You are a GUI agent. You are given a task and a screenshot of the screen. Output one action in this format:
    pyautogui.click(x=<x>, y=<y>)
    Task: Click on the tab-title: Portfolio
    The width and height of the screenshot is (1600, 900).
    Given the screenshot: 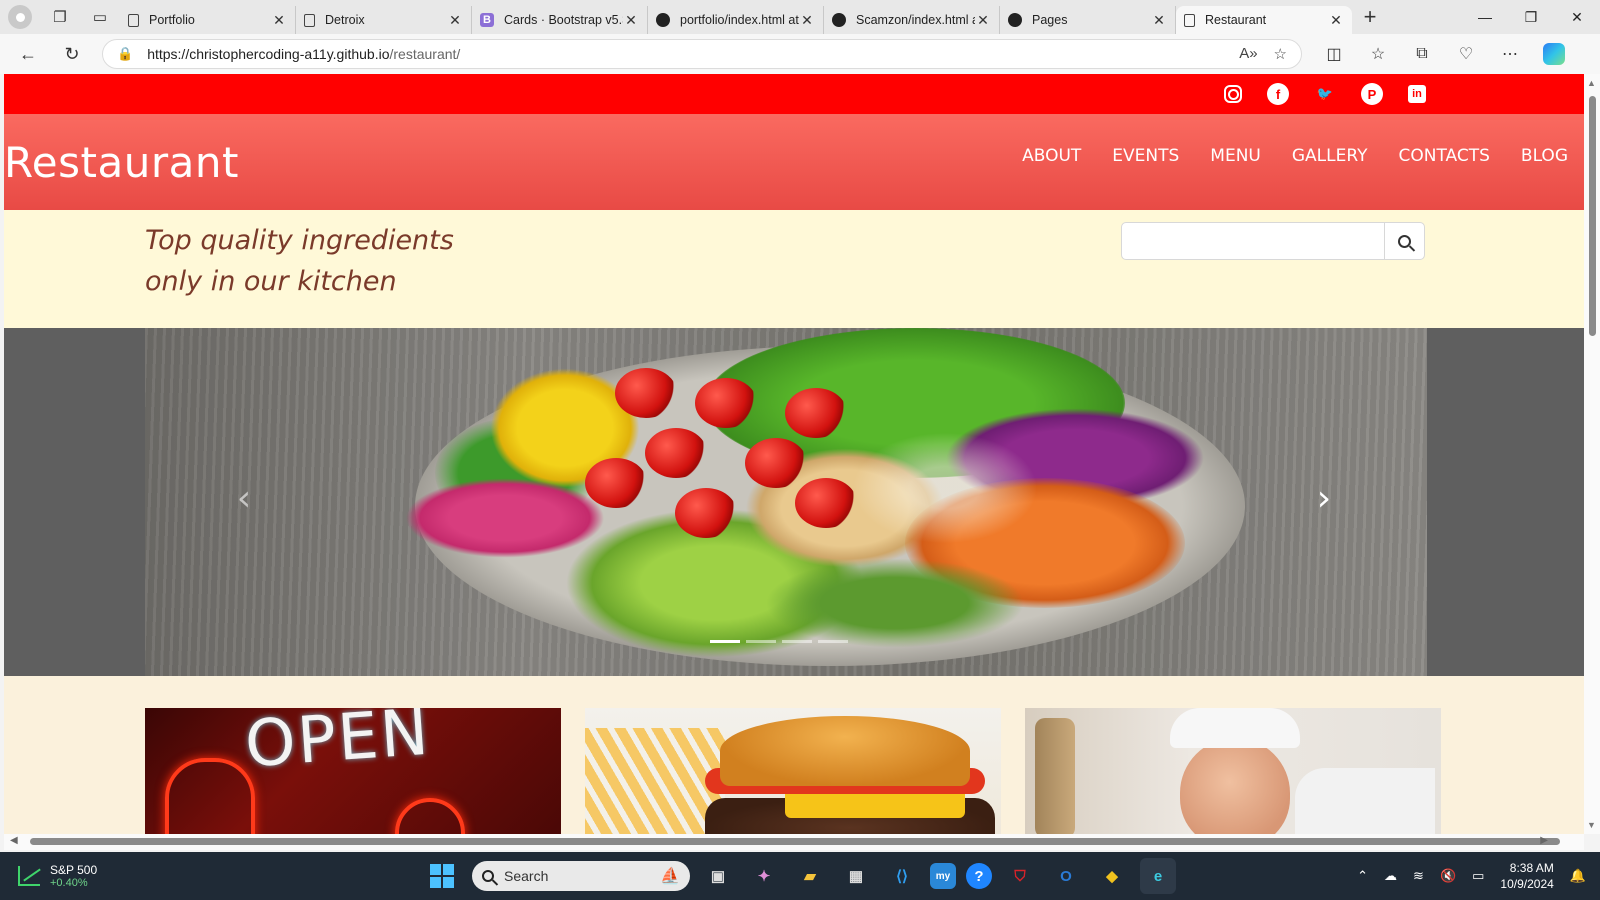 What is the action you would take?
    pyautogui.click(x=172, y=20)
    